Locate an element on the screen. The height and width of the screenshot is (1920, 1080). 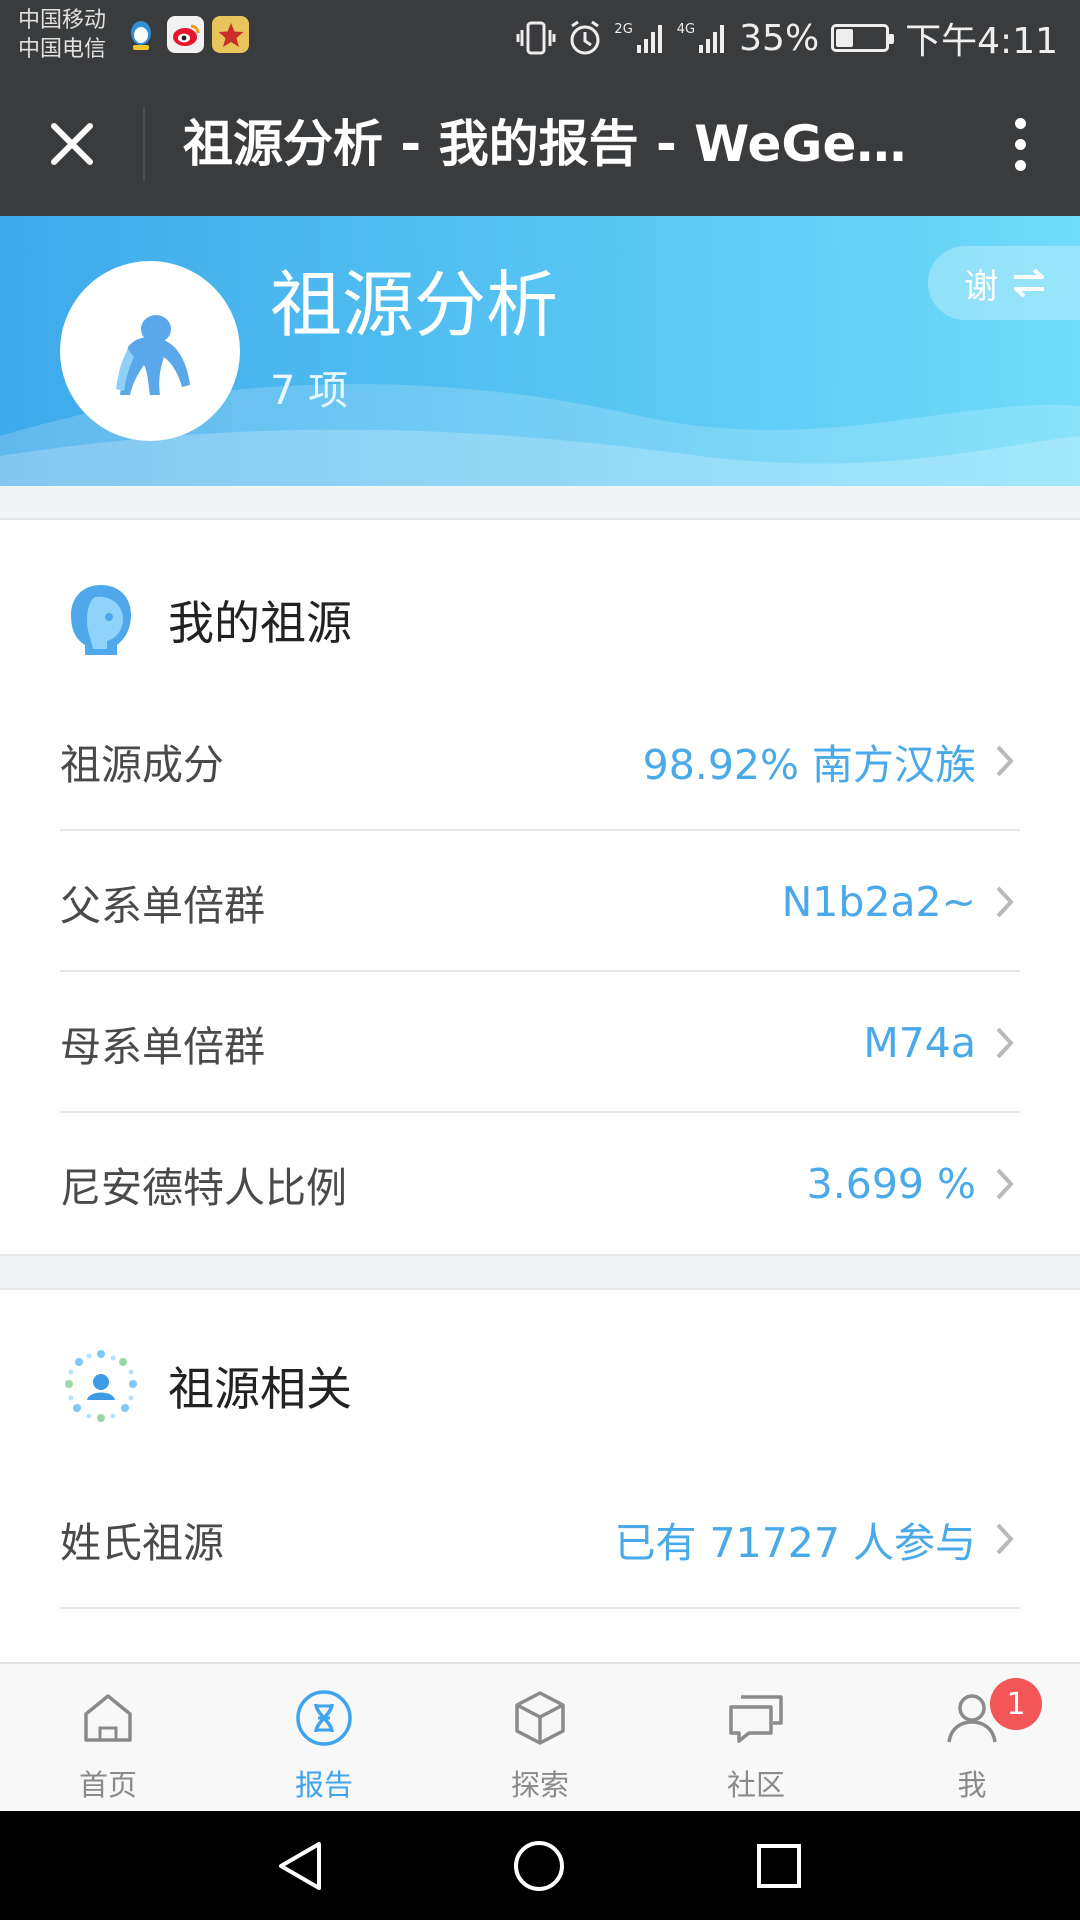
section-title: 祖源相关 is located at coordinates (260, 1389).